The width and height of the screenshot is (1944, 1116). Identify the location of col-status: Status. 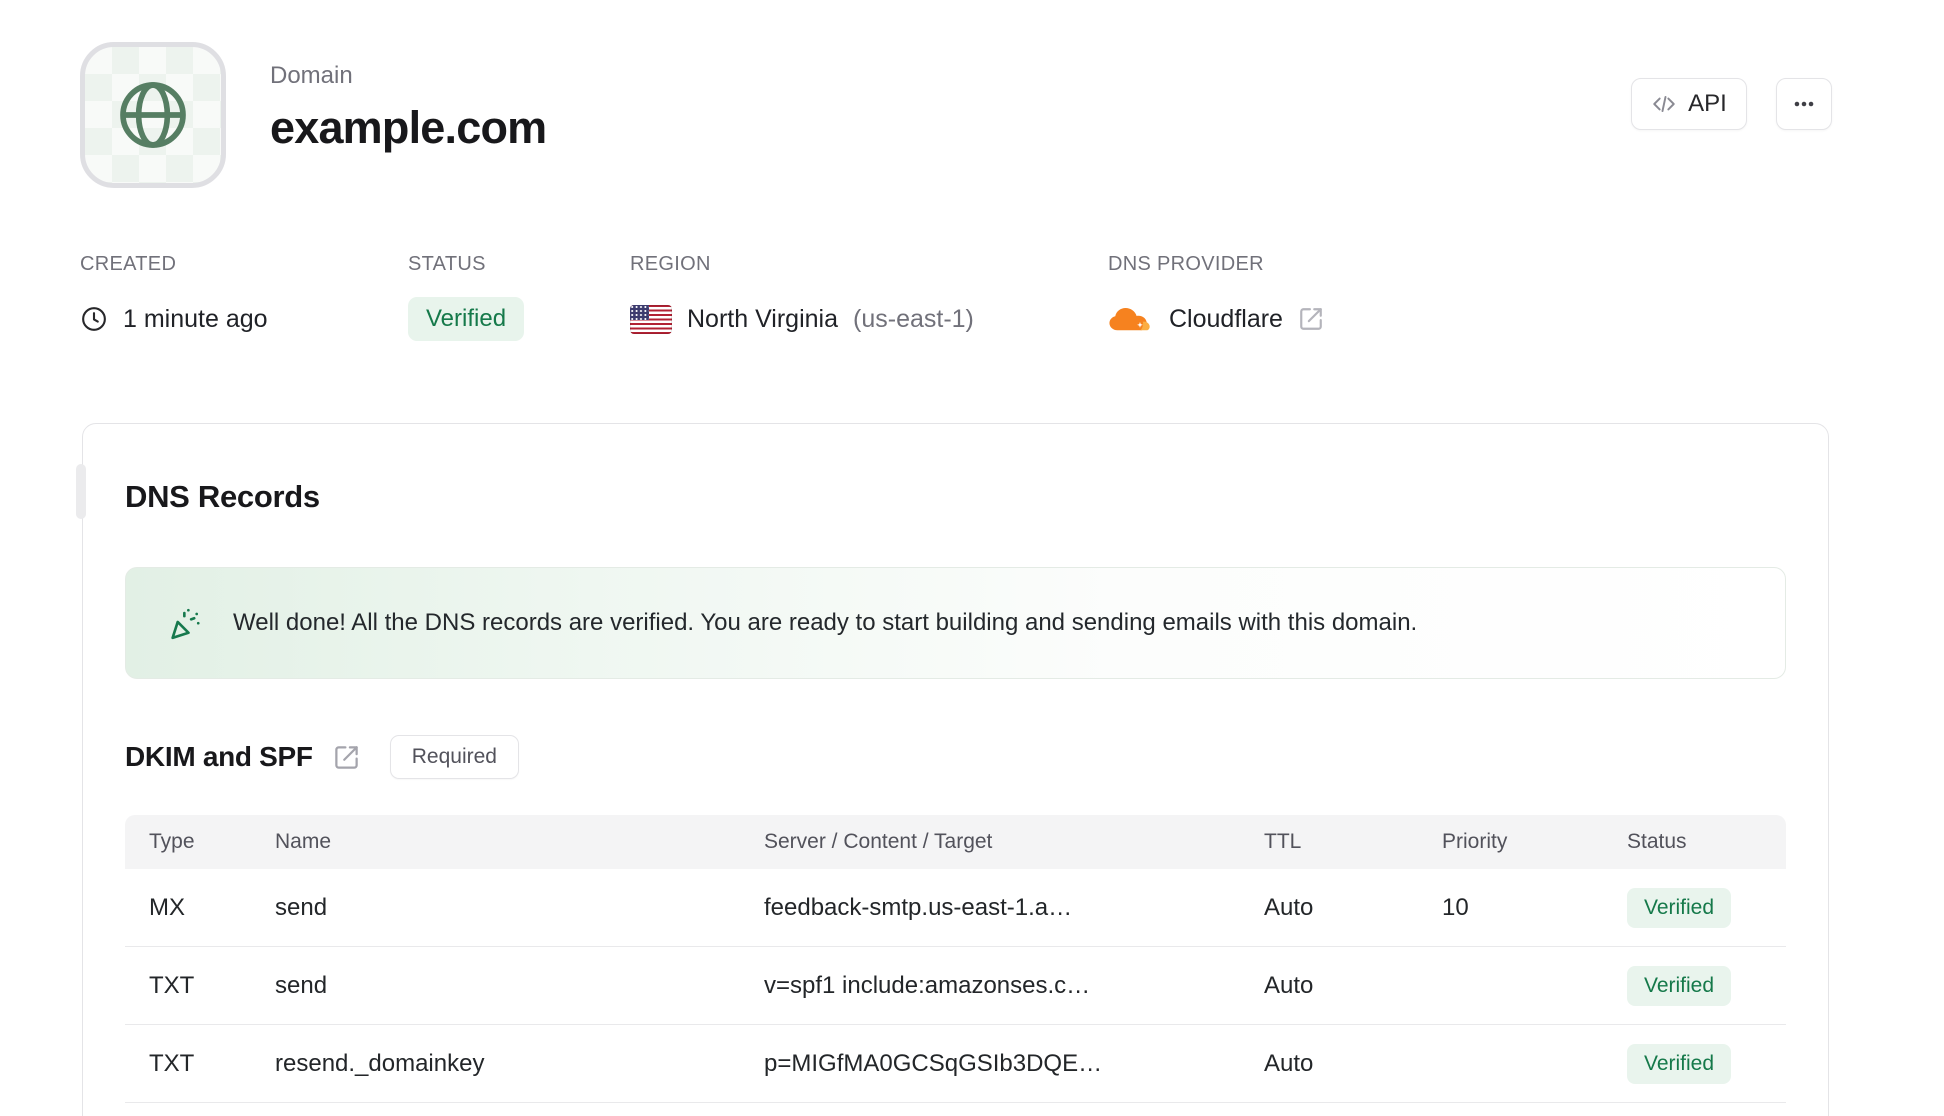
(1657, 842).